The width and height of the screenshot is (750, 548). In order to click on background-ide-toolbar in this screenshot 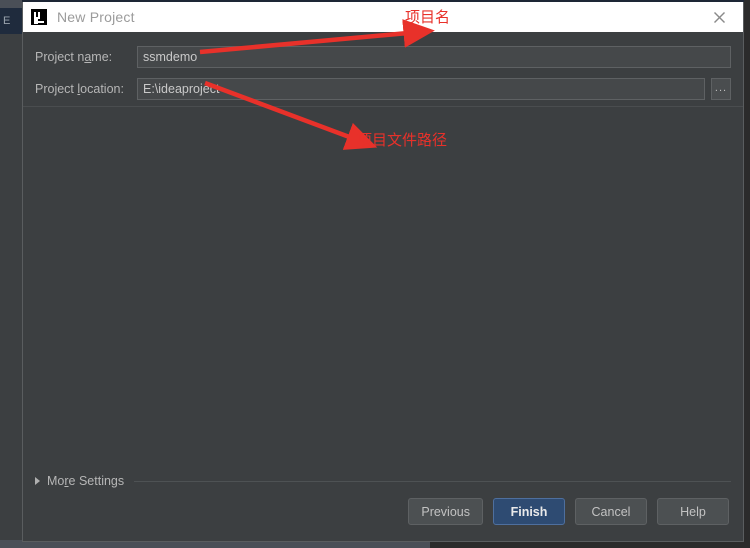, I will do `click(11, 4)`.